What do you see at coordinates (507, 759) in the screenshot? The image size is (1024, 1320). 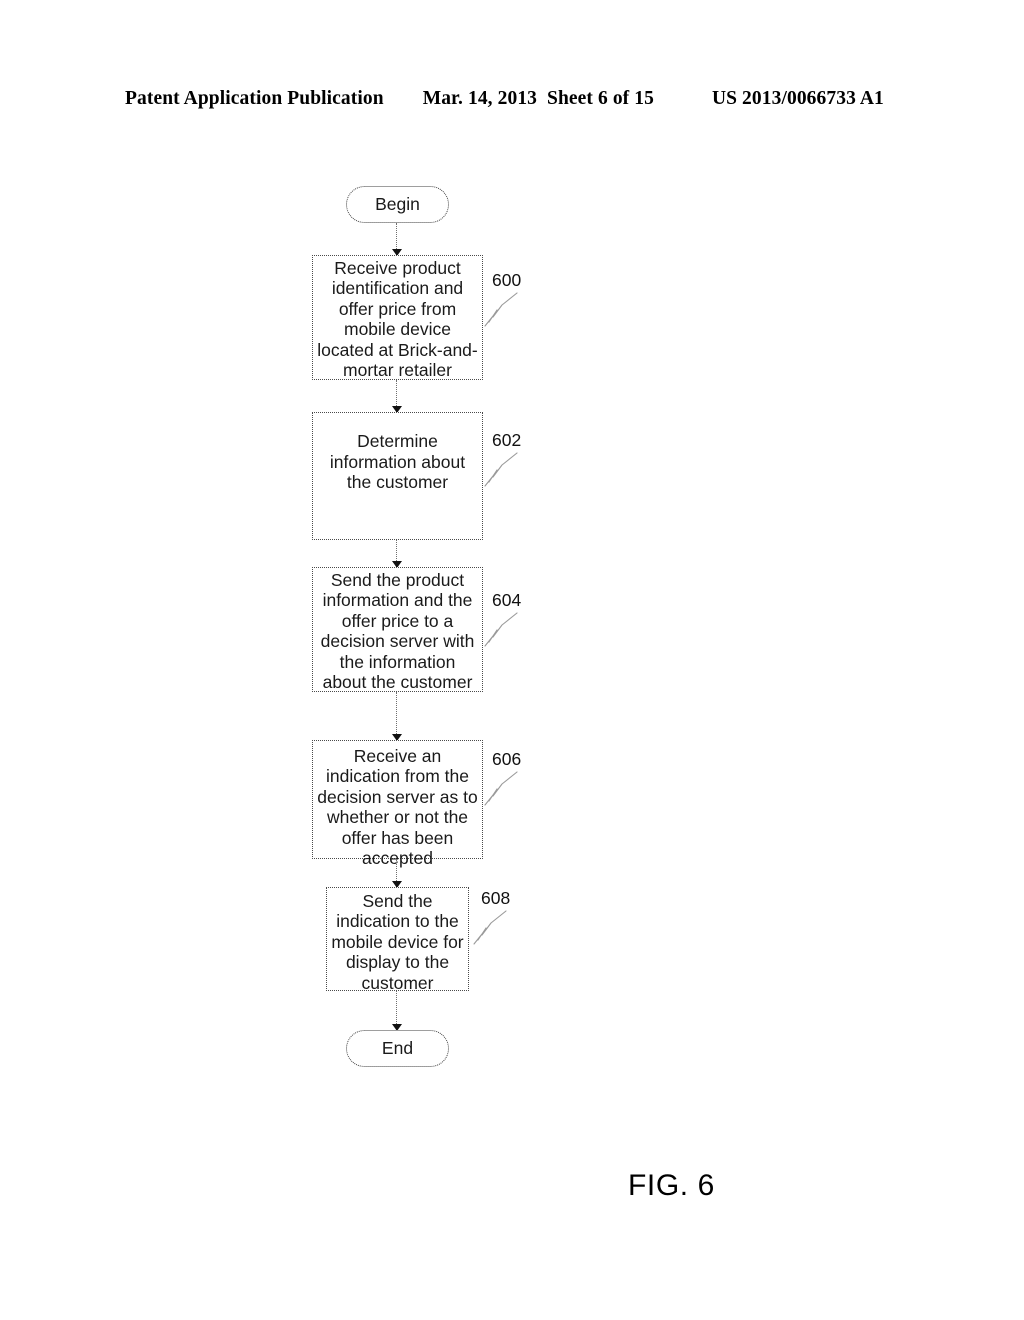 I see `ref-numeral-606: 606` at bounding box center [507, 759].